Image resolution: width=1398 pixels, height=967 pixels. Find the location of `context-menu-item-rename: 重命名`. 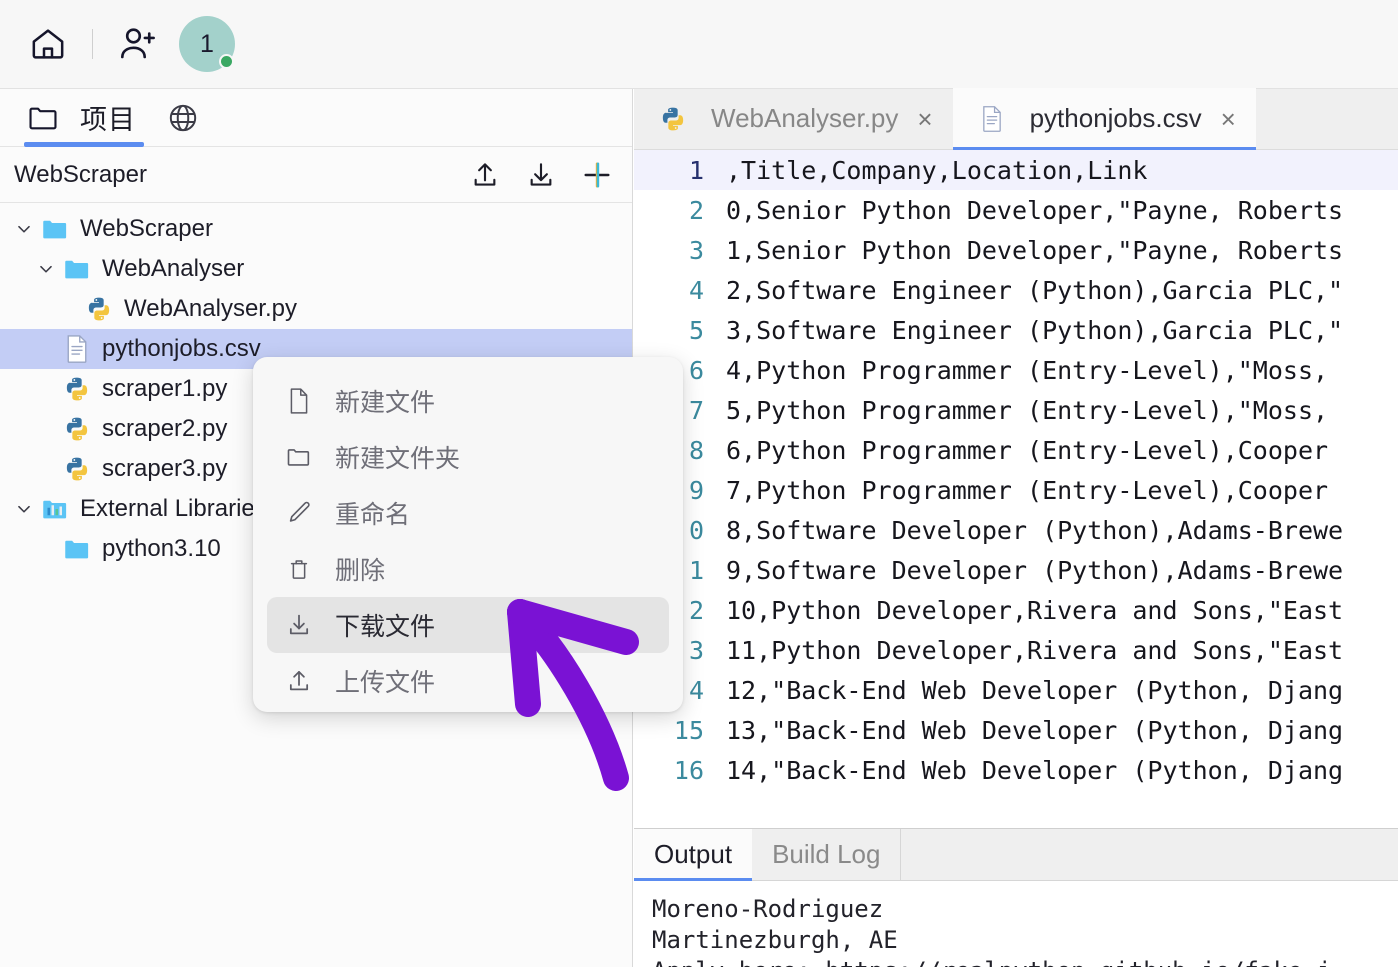

context-menu-item-rename: 重命名 is located at coordinates (468, 513).